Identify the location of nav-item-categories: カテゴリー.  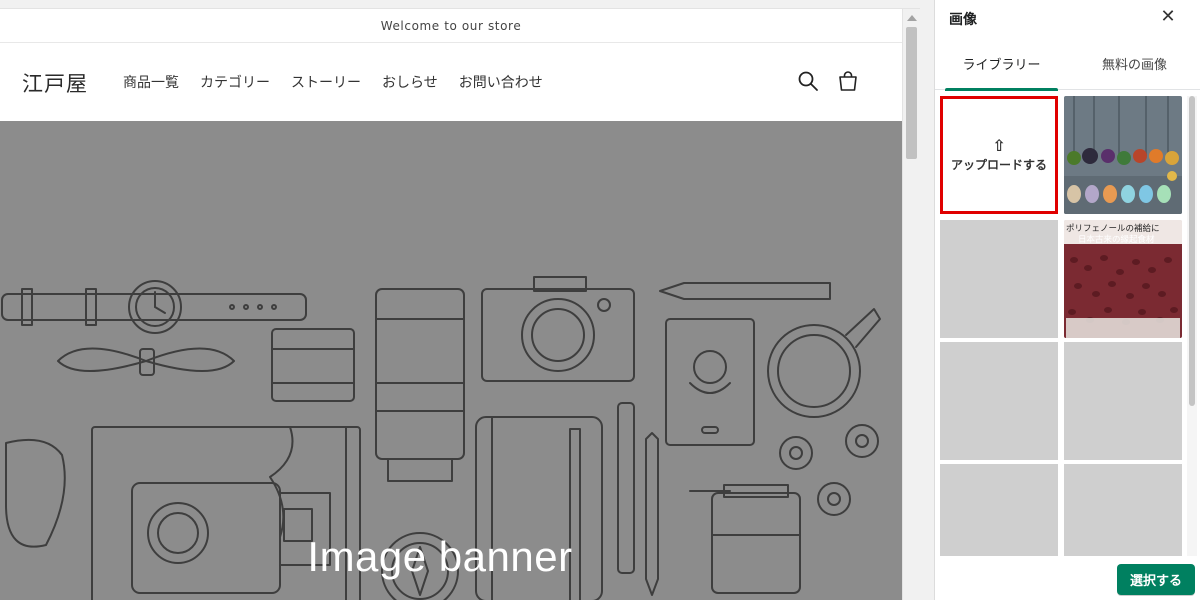
(235, 82).